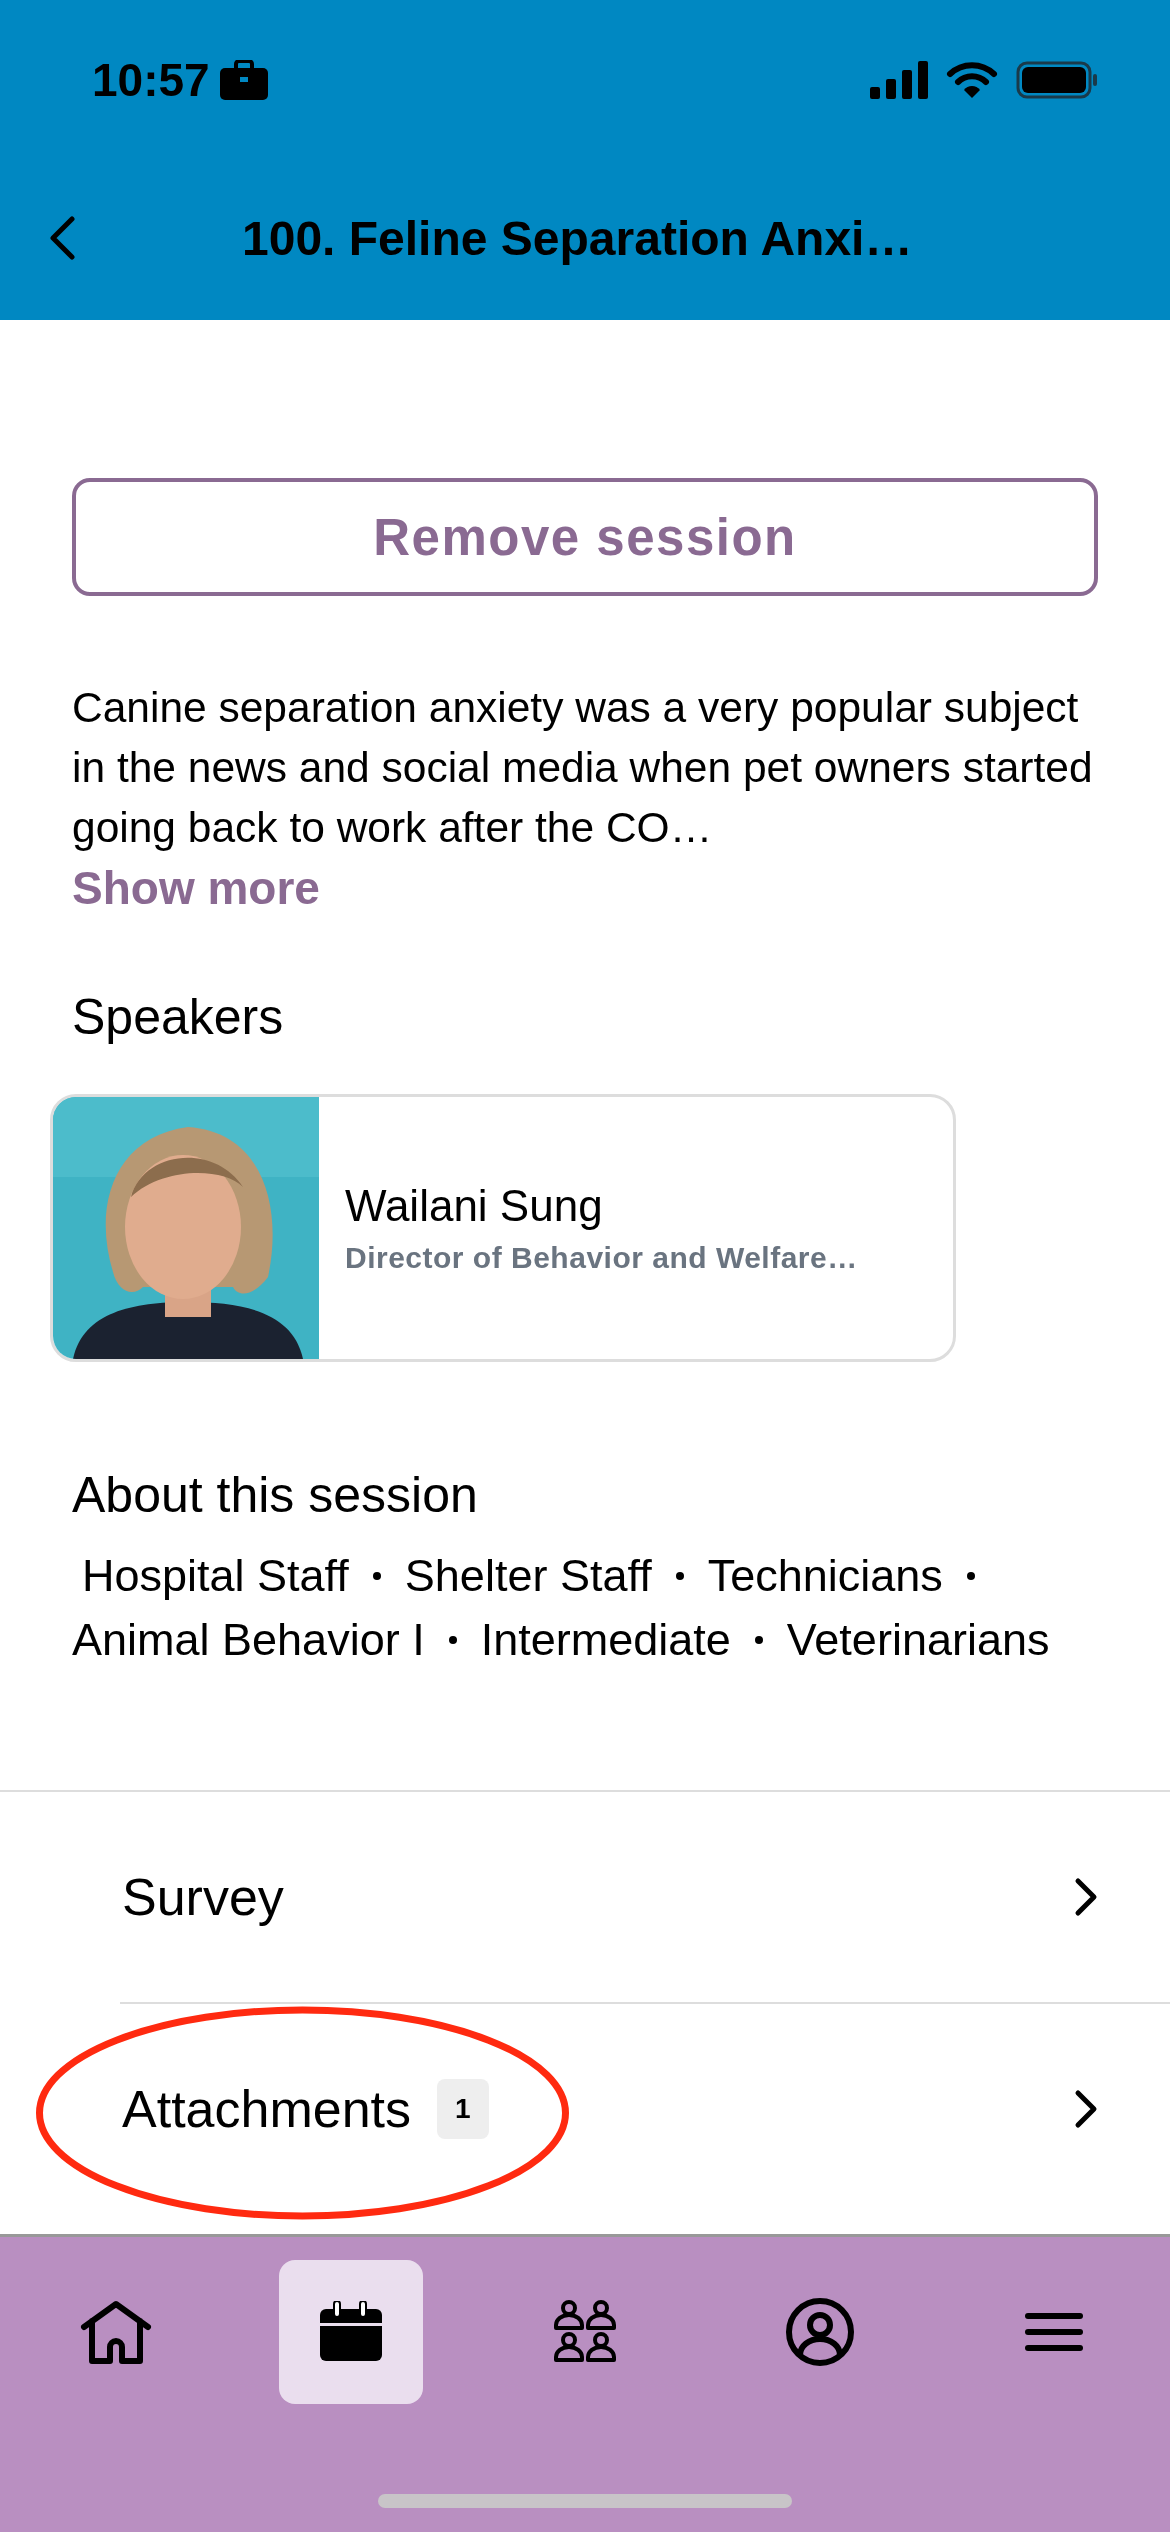 This screenshot has height=2532, width=1170. I want to click on briefcase-icon, so click(243, 80).